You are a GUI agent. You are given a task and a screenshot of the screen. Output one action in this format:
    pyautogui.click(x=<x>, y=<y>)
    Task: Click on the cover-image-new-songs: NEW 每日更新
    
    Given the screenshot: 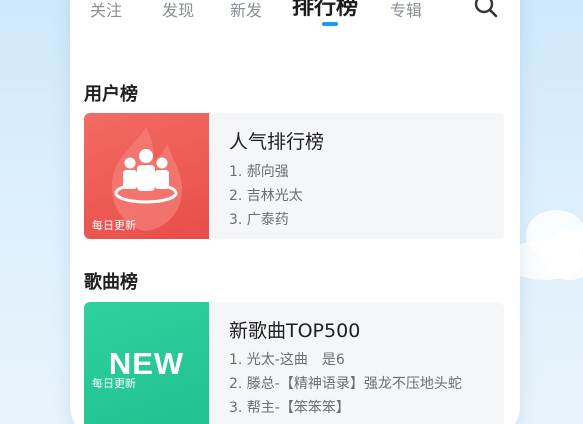 What is the action you would take?
    pyautogui.click(x=146, y=363)
    